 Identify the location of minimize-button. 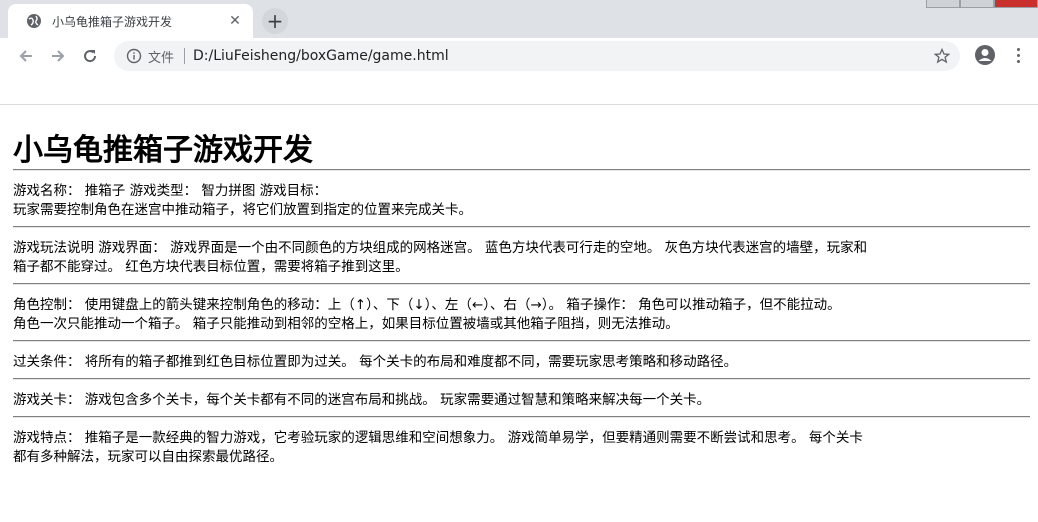
(943, 4).